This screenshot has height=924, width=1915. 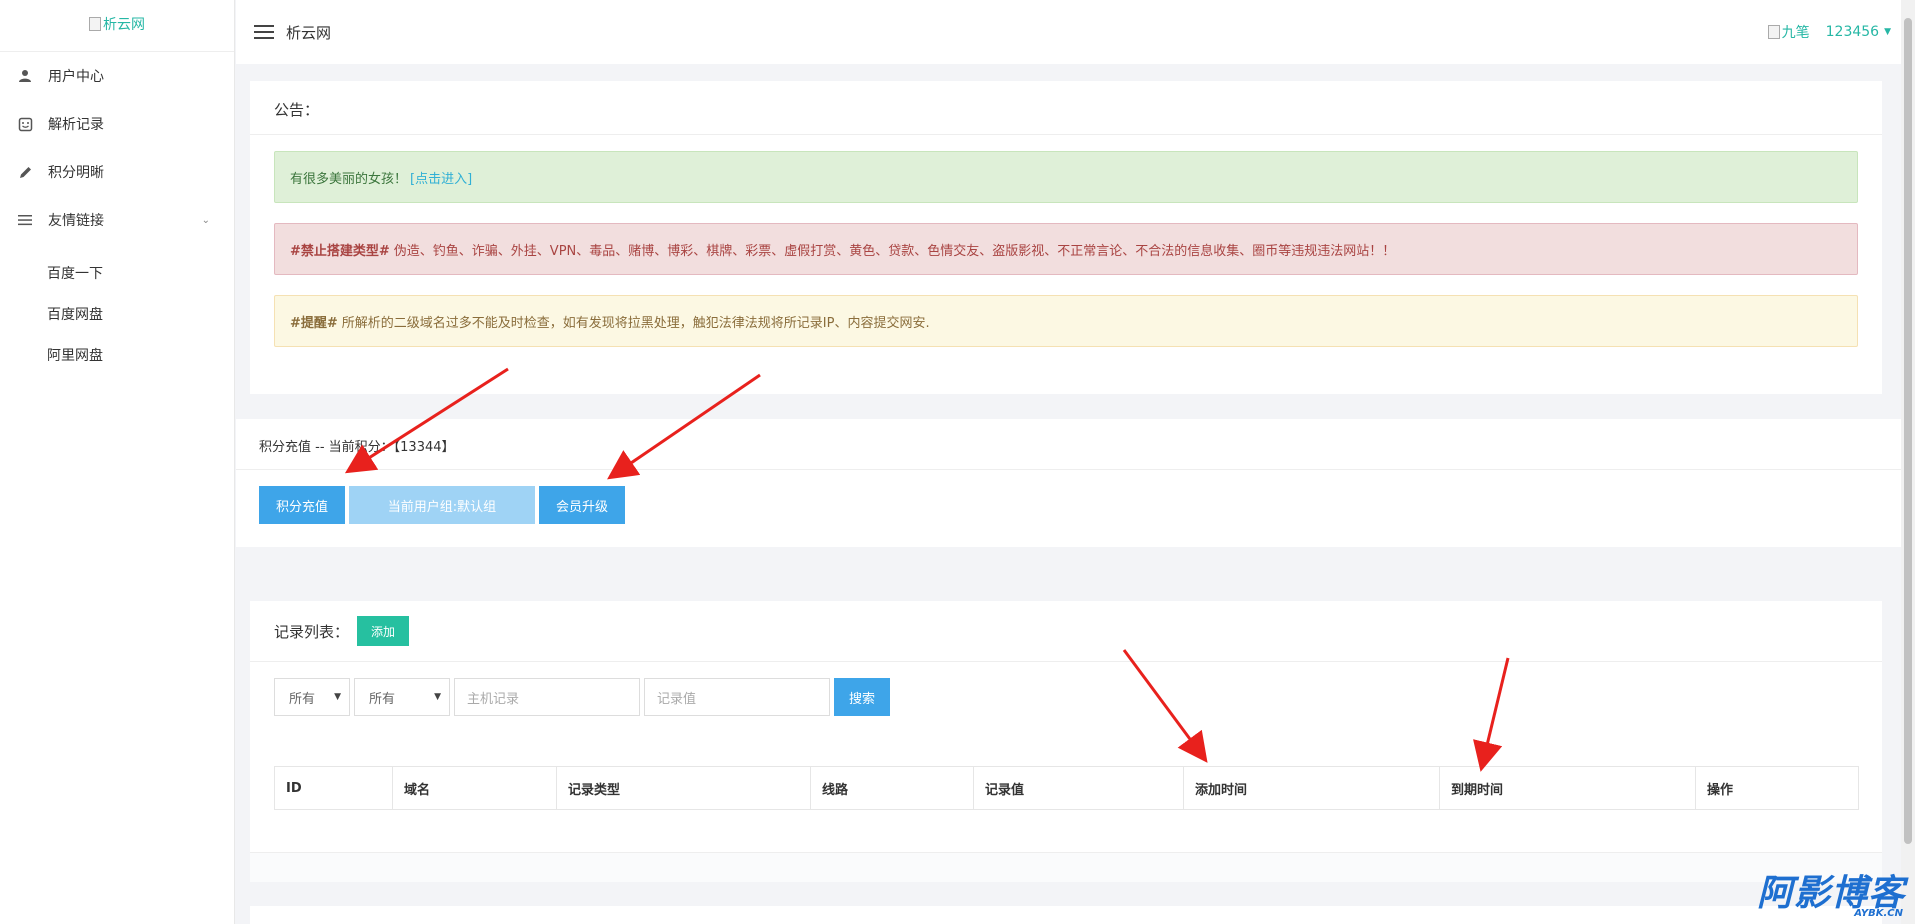 I want to click on records-filters: 所有 ▼ 所有 ▼ 主机记录 记录值 搜索, so click(x=1066, y=697).